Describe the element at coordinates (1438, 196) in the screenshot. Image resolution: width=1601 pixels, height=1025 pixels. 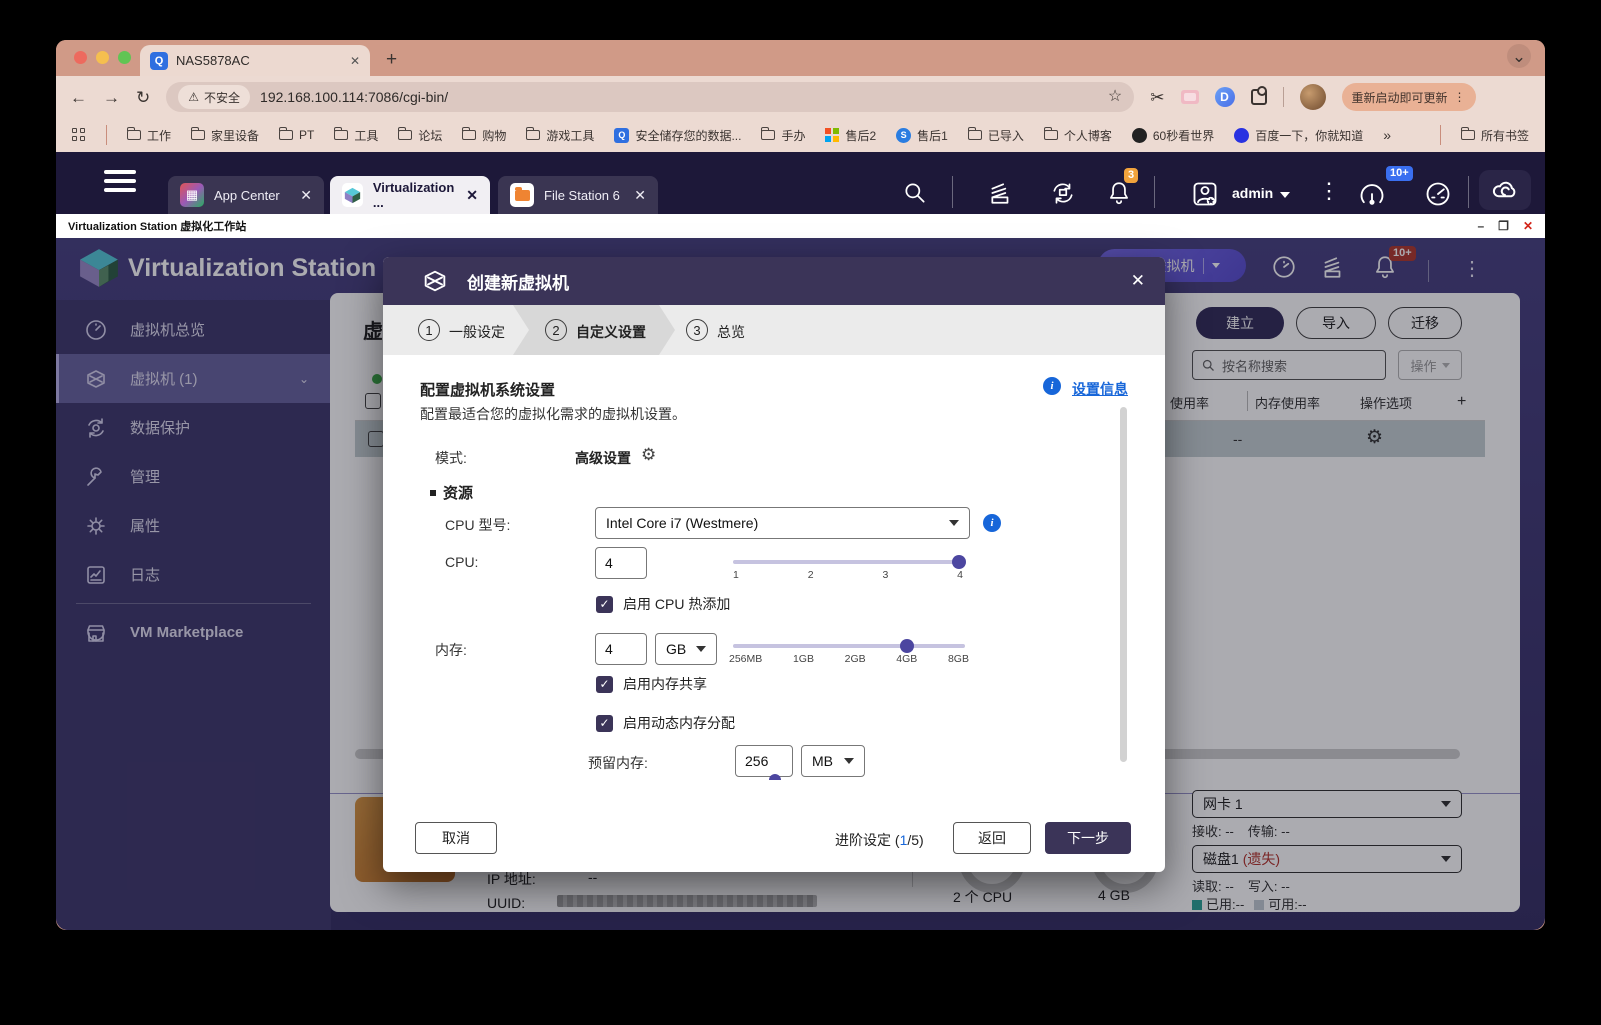
I see `dashboard-icon` at that location.